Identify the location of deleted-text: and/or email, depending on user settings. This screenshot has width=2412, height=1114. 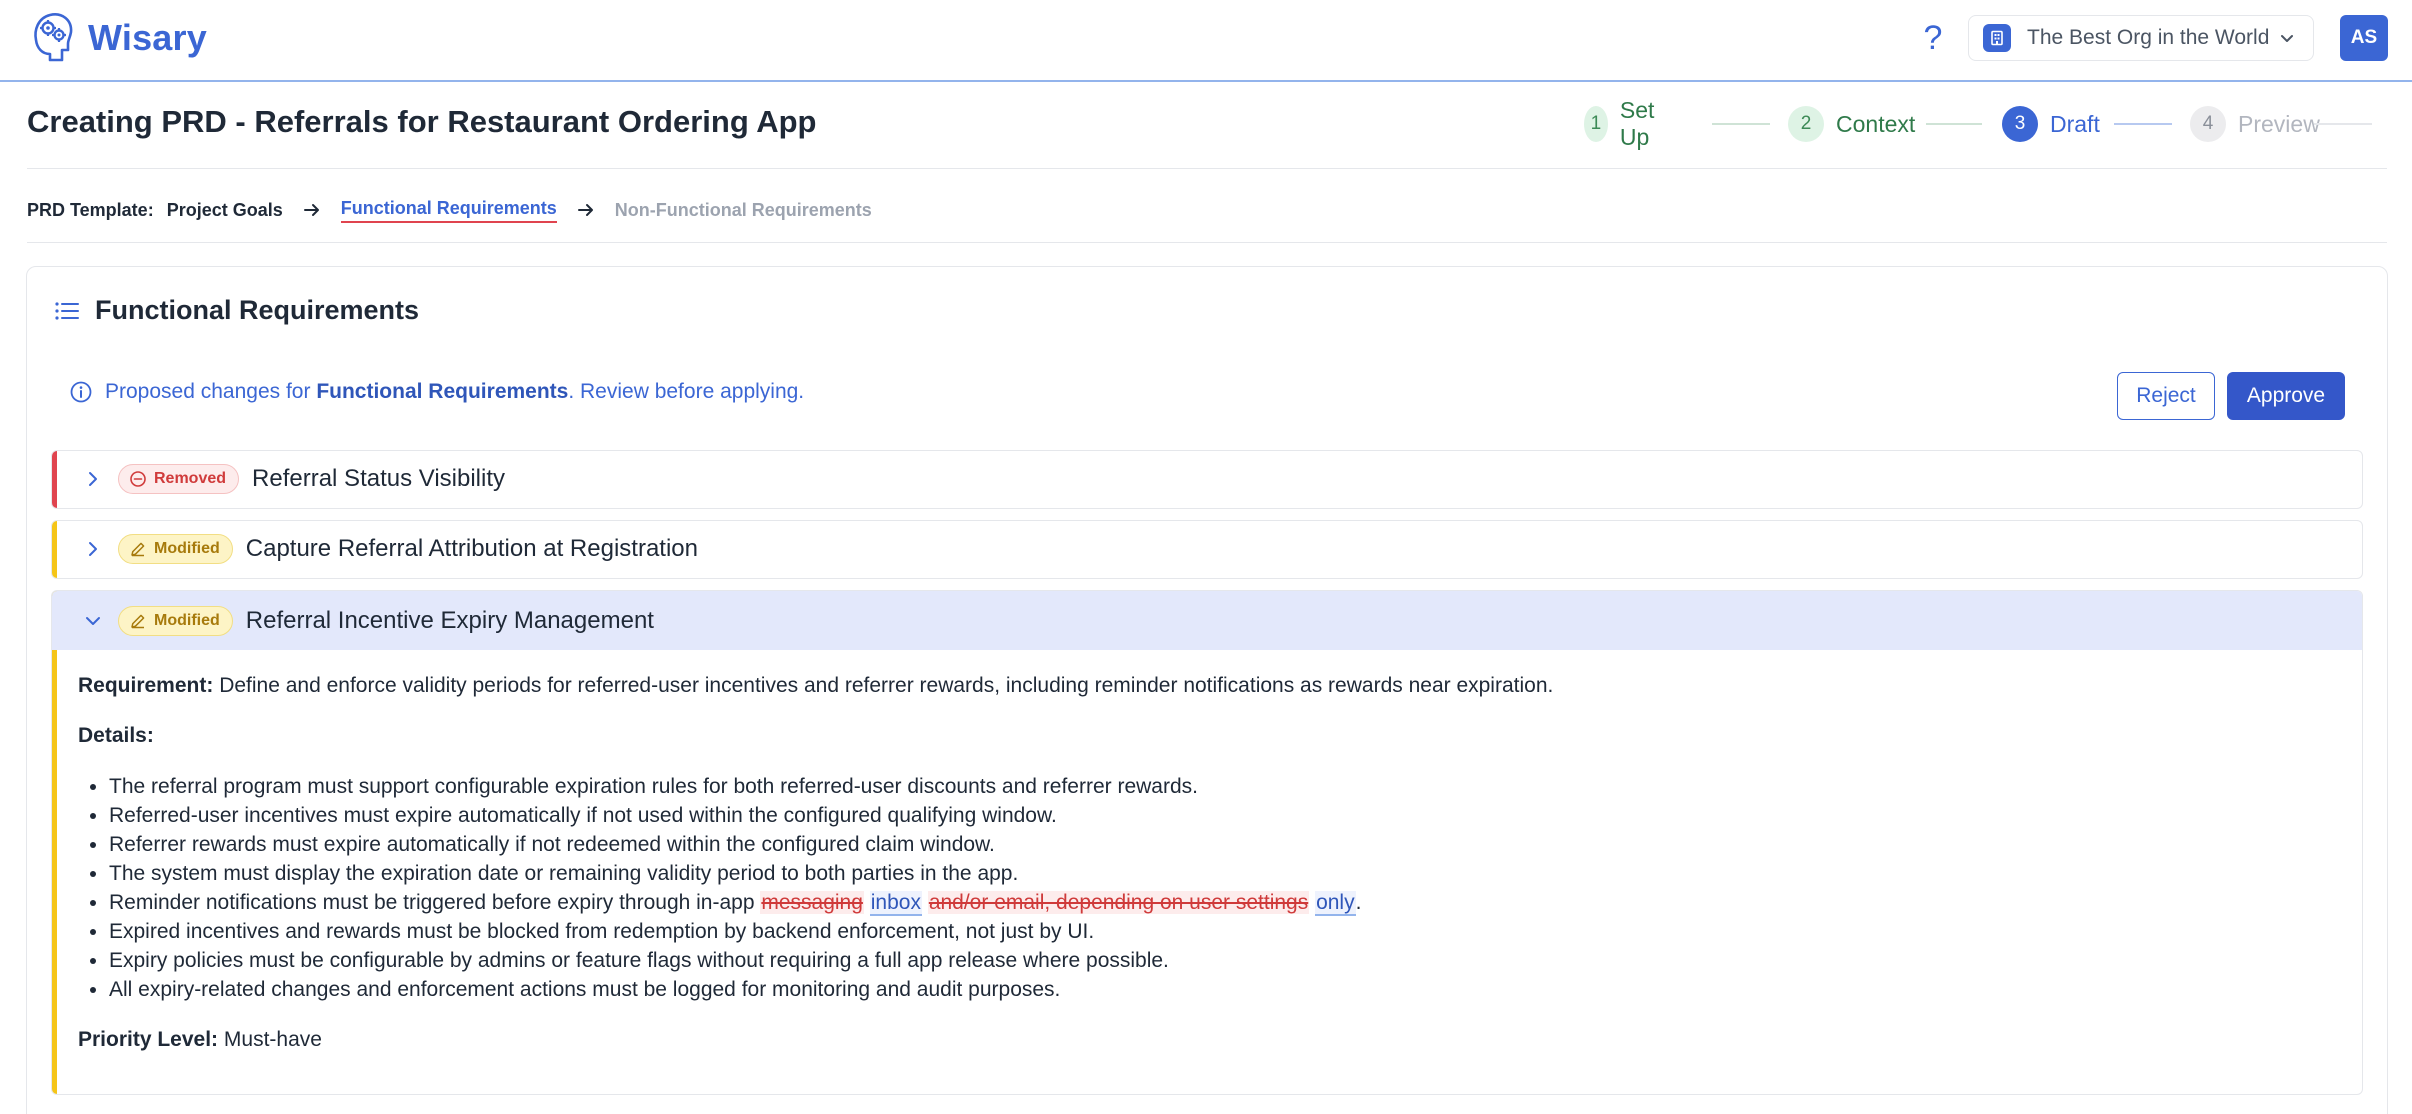
(1118, 902).